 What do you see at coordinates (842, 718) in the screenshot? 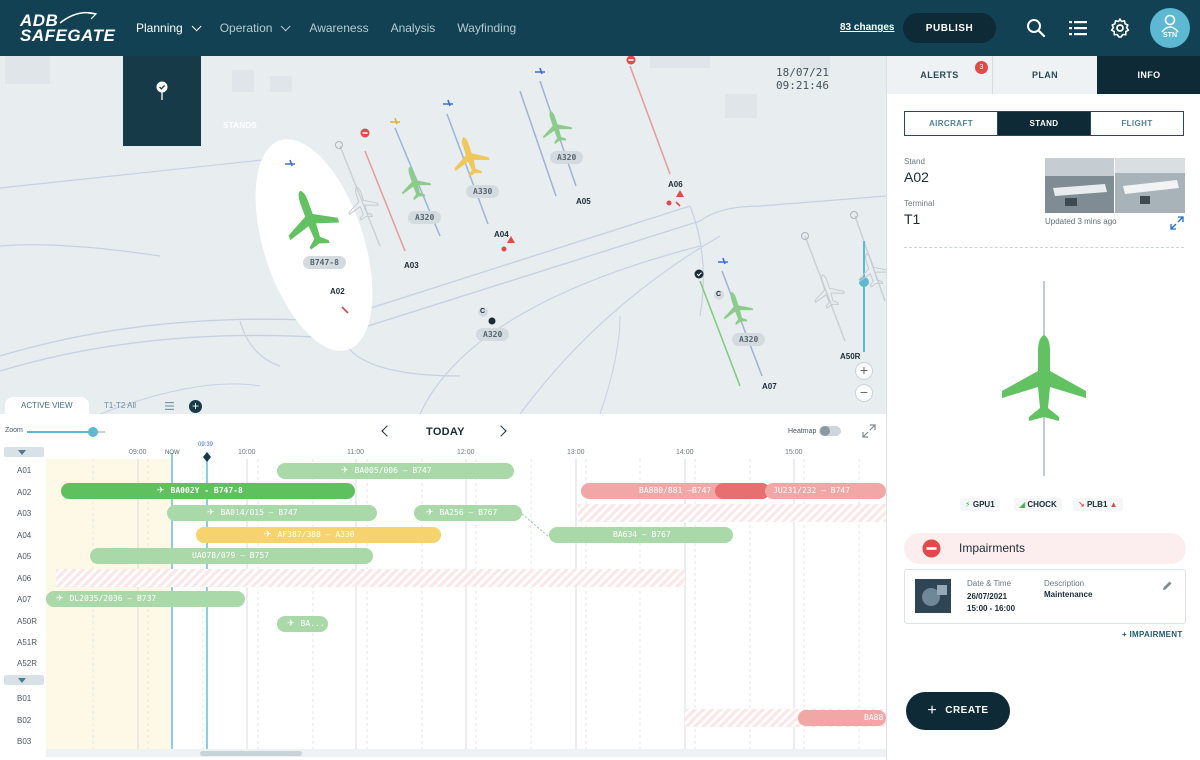
I see `flight-bar: BA88` at bounding box center [842, 718].